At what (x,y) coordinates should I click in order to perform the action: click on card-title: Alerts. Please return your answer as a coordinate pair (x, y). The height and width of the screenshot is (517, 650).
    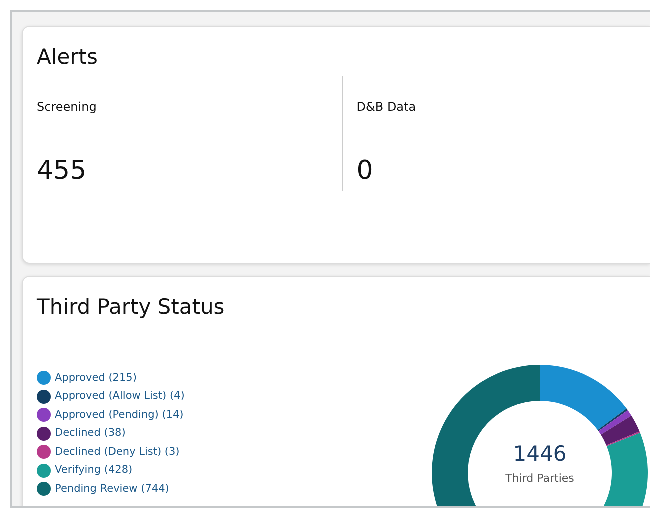
    Looking at the image, I should click on (68, 57).